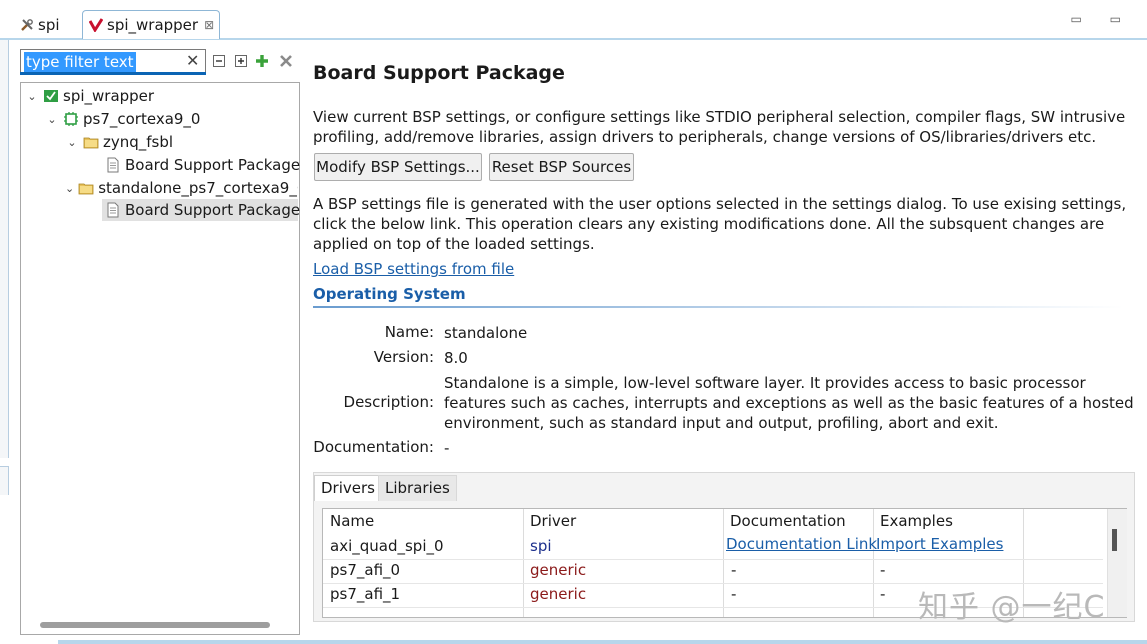  What do you see at coordinates (352, 521) in the screenshot?
I see `column-header-name: Name` at bounding box center [352, 521].